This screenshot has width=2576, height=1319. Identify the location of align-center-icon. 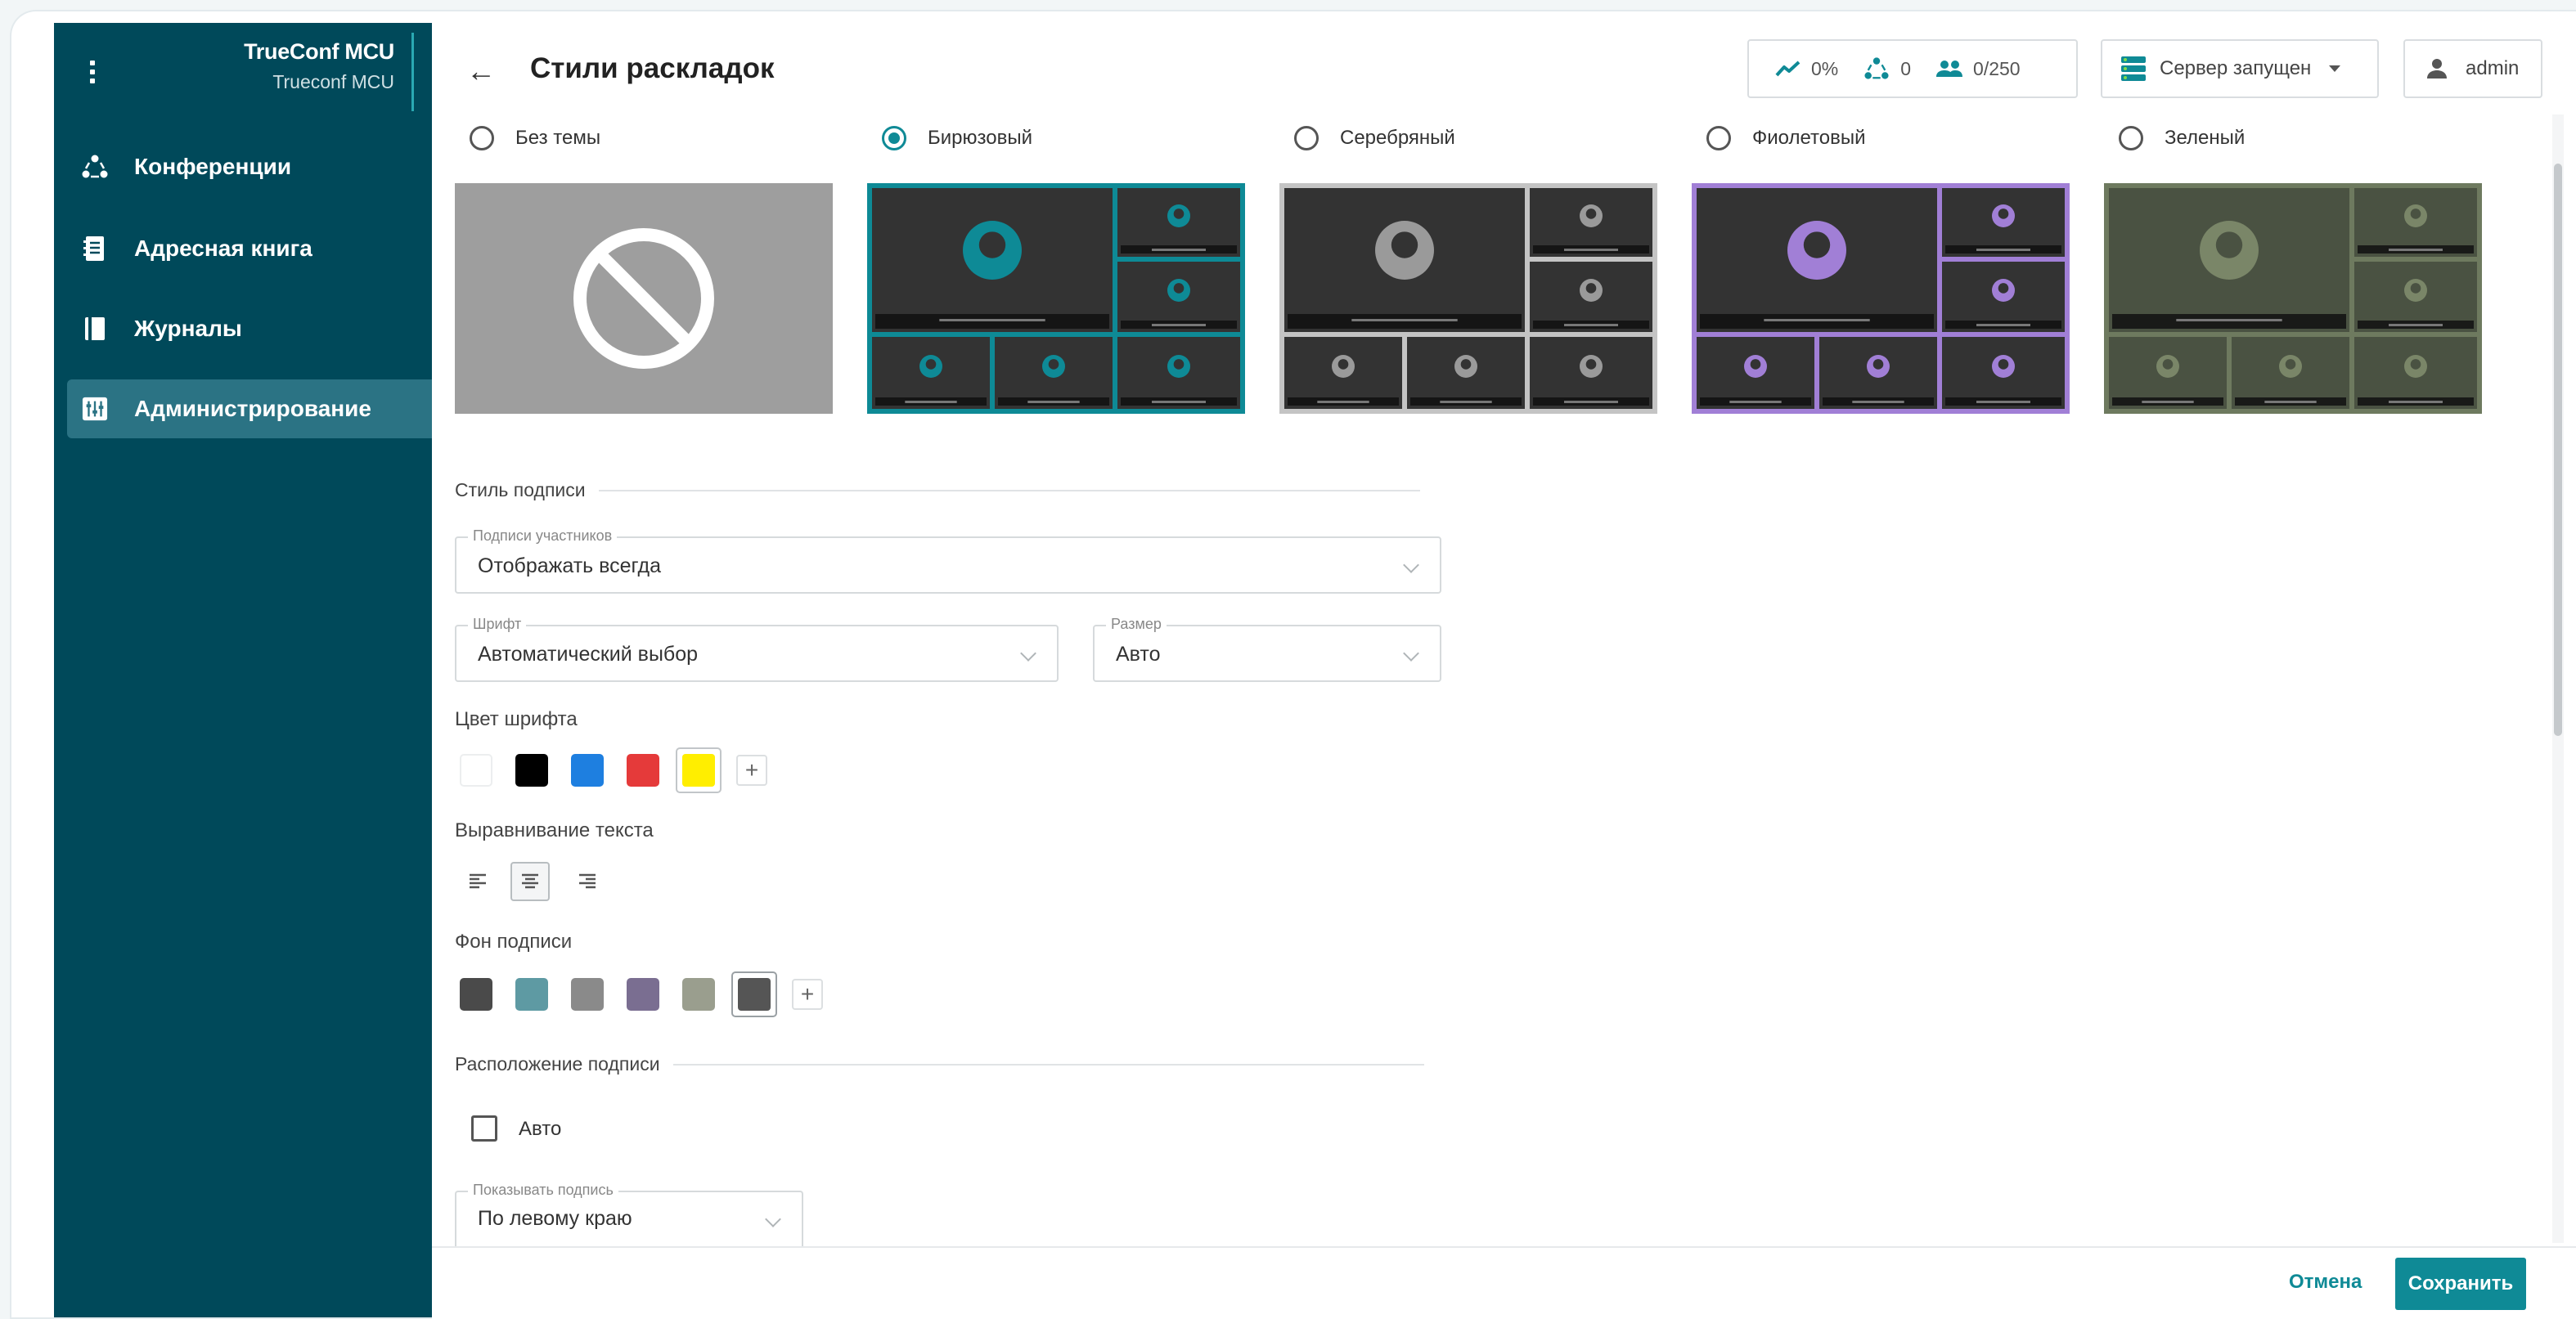
(530, 881).